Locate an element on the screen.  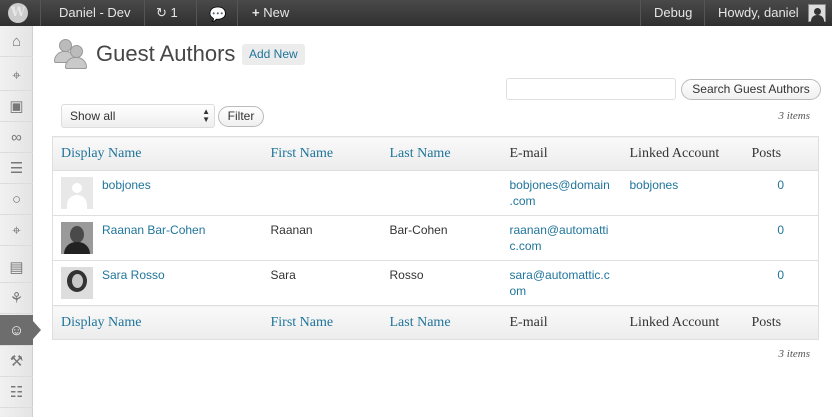
search-guest-authors-button: Search Guest Authors is located at coordinates (751, 89).